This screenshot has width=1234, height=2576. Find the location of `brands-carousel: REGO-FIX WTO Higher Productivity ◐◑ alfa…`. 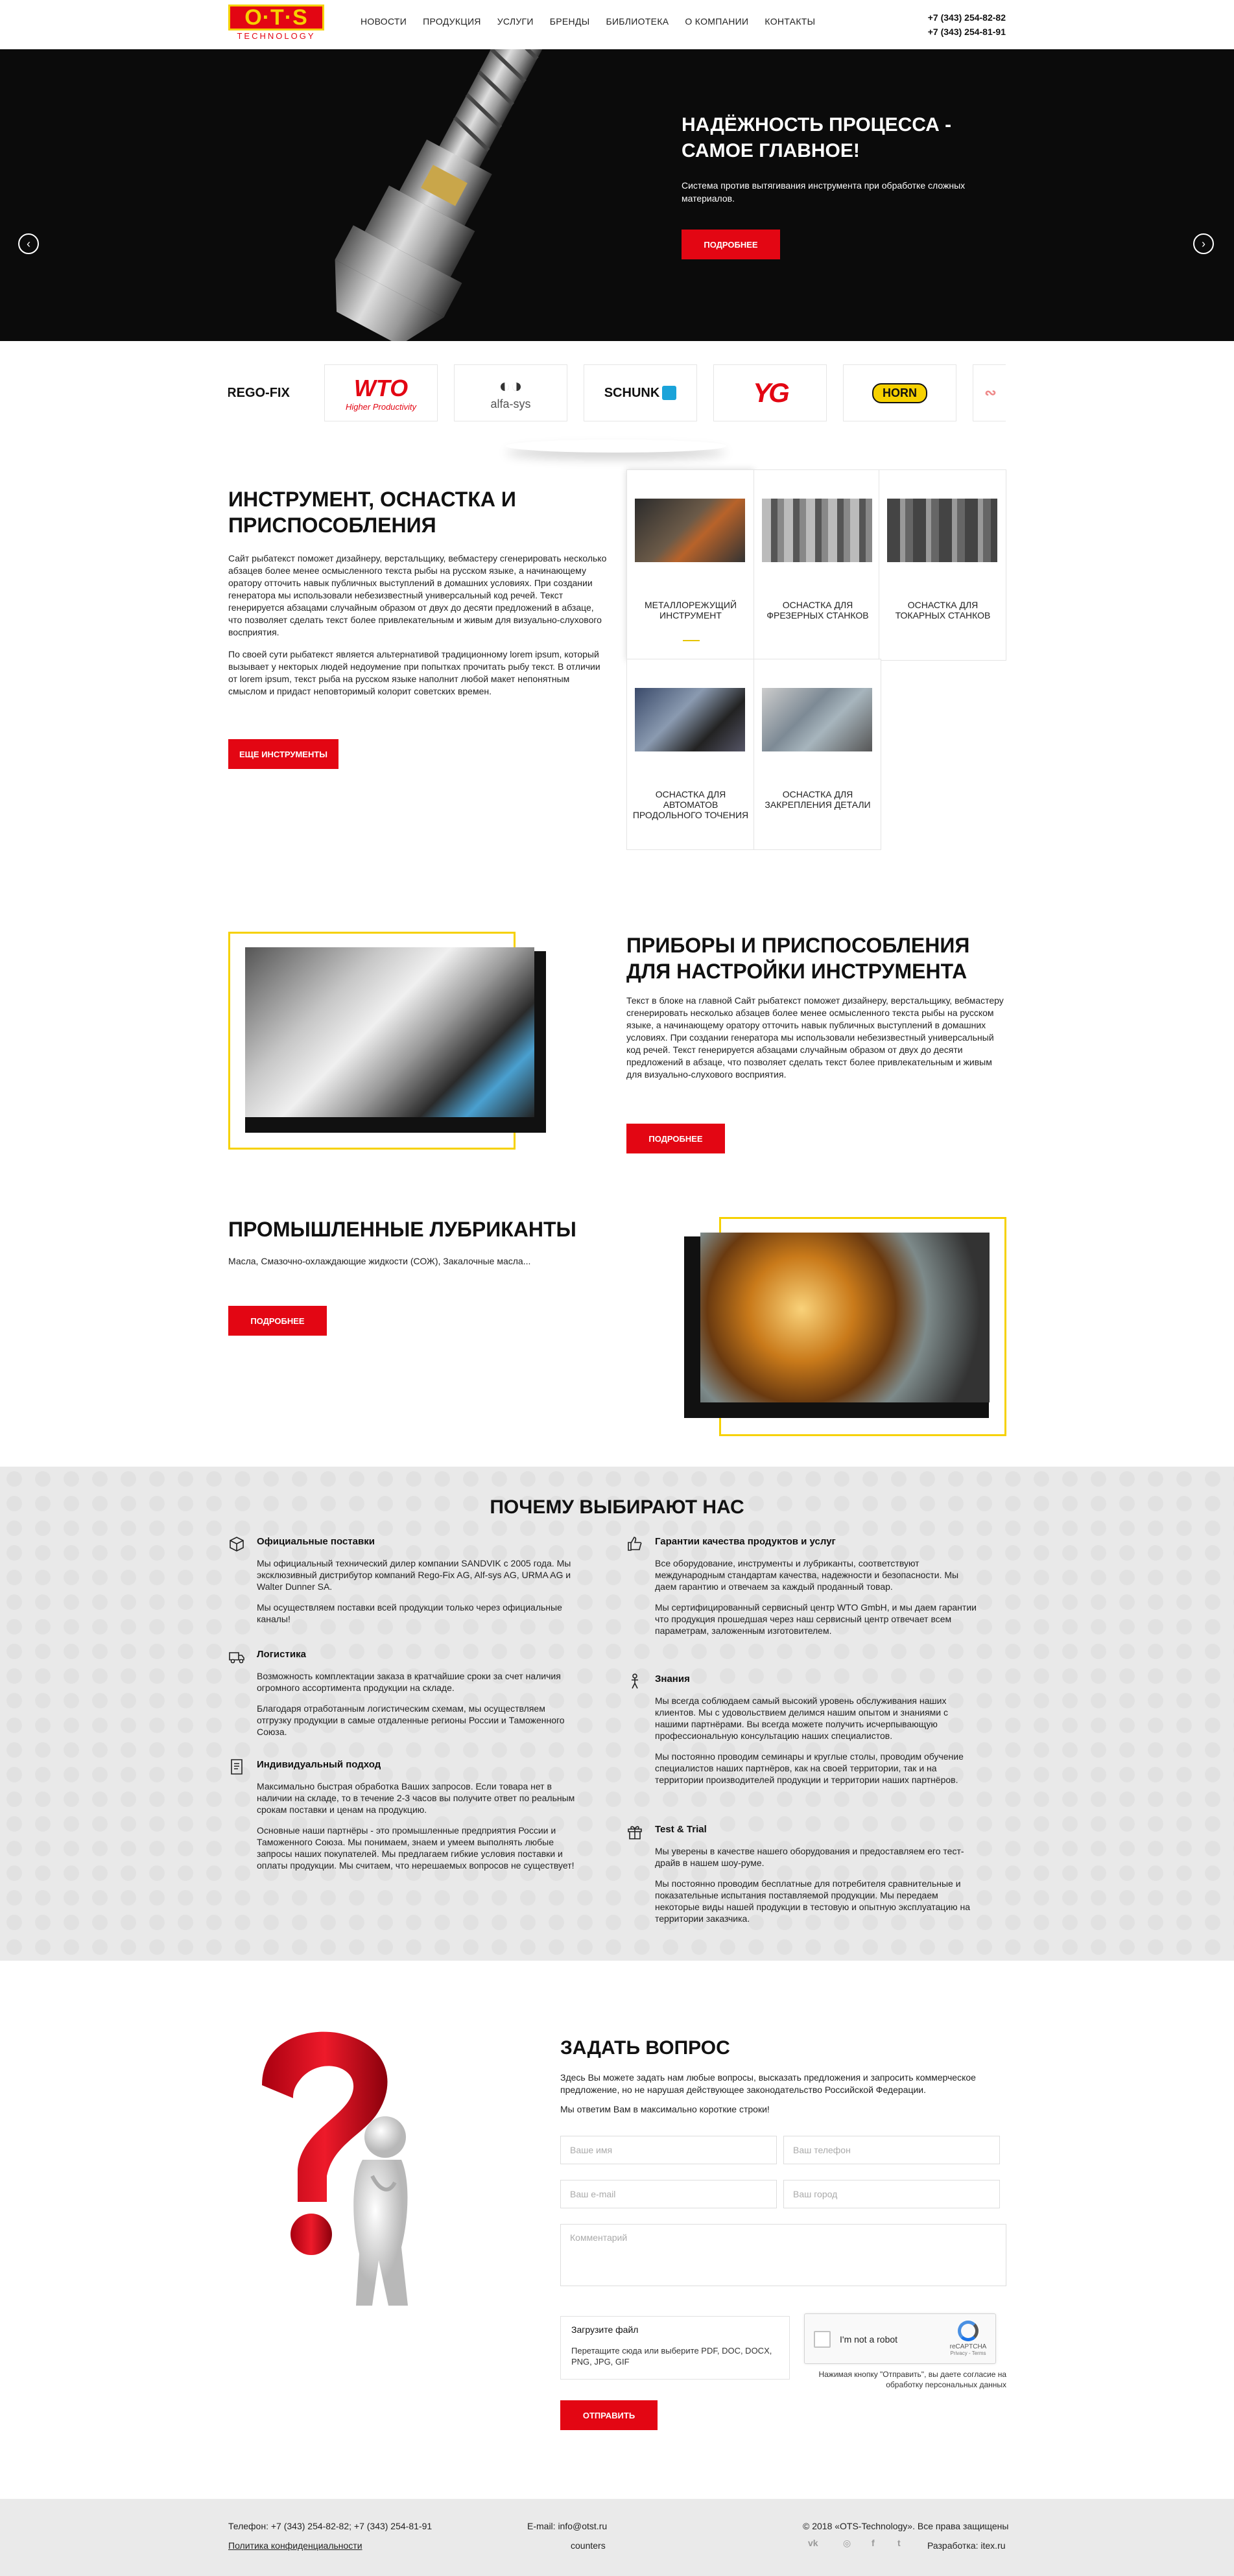

brands-carousel: REGO-FIX WTO Higher Productivity ◐◑ alfa… is located at coordinates (617, 393).